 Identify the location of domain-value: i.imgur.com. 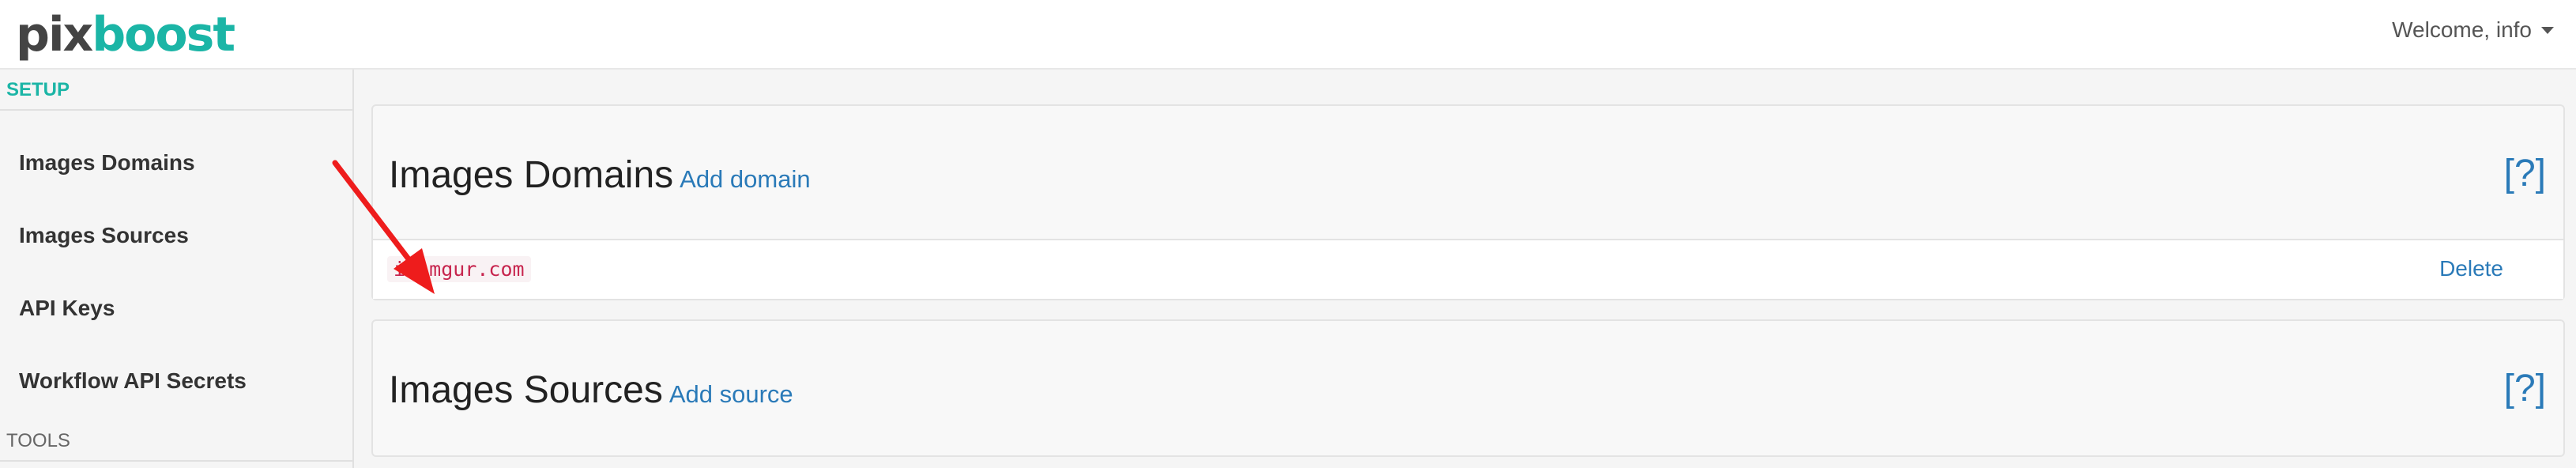
(459, 269).